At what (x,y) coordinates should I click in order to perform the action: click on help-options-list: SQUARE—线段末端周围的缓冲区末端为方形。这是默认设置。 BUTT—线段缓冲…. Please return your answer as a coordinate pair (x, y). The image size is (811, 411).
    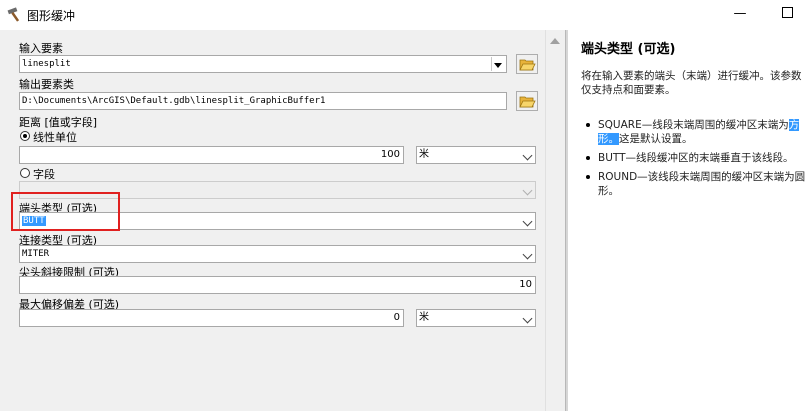
    Looking at the image, I should click on (697, 160).